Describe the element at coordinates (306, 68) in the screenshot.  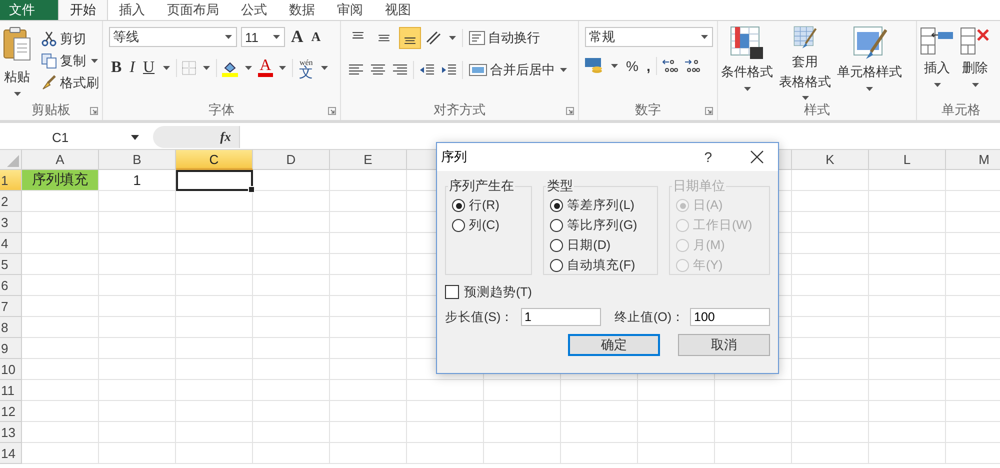
I see `phonetic-button: wén 文` at that location.